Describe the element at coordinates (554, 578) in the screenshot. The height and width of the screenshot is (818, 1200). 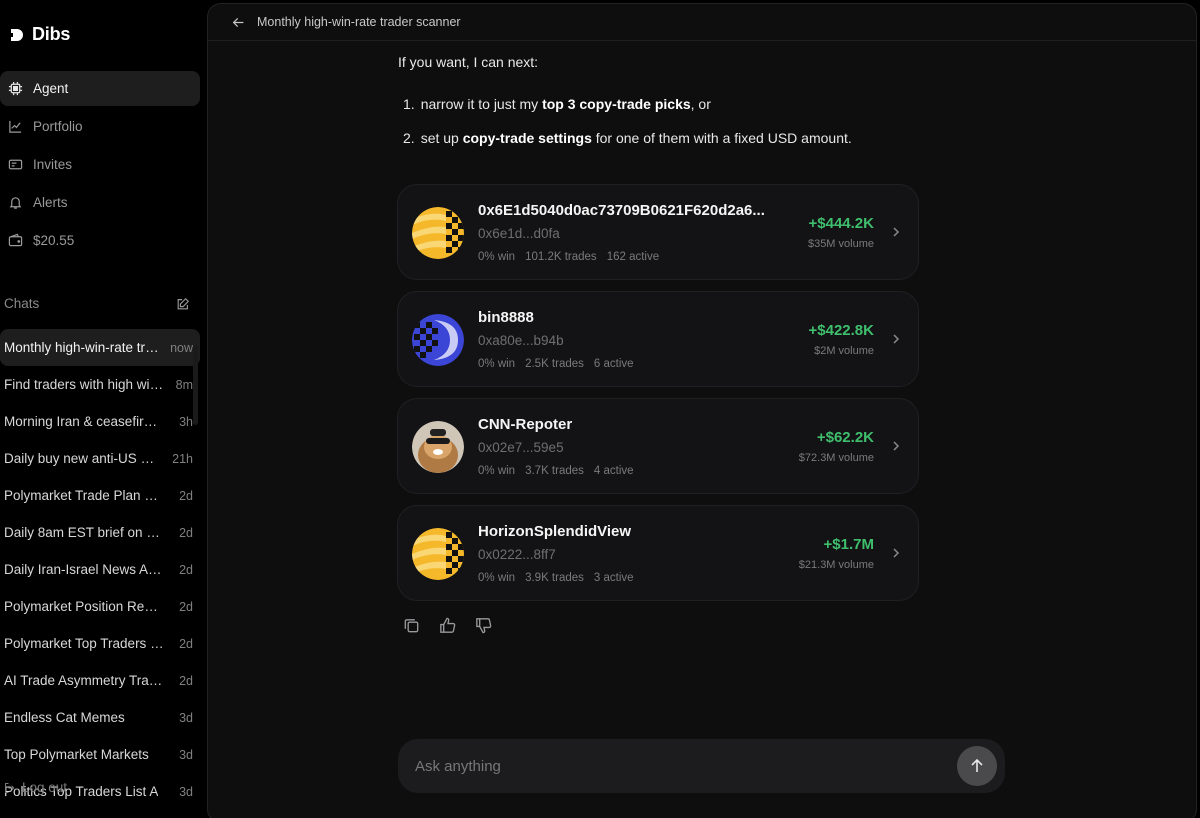
I see `trade-count: 3.9K trades` at that location.